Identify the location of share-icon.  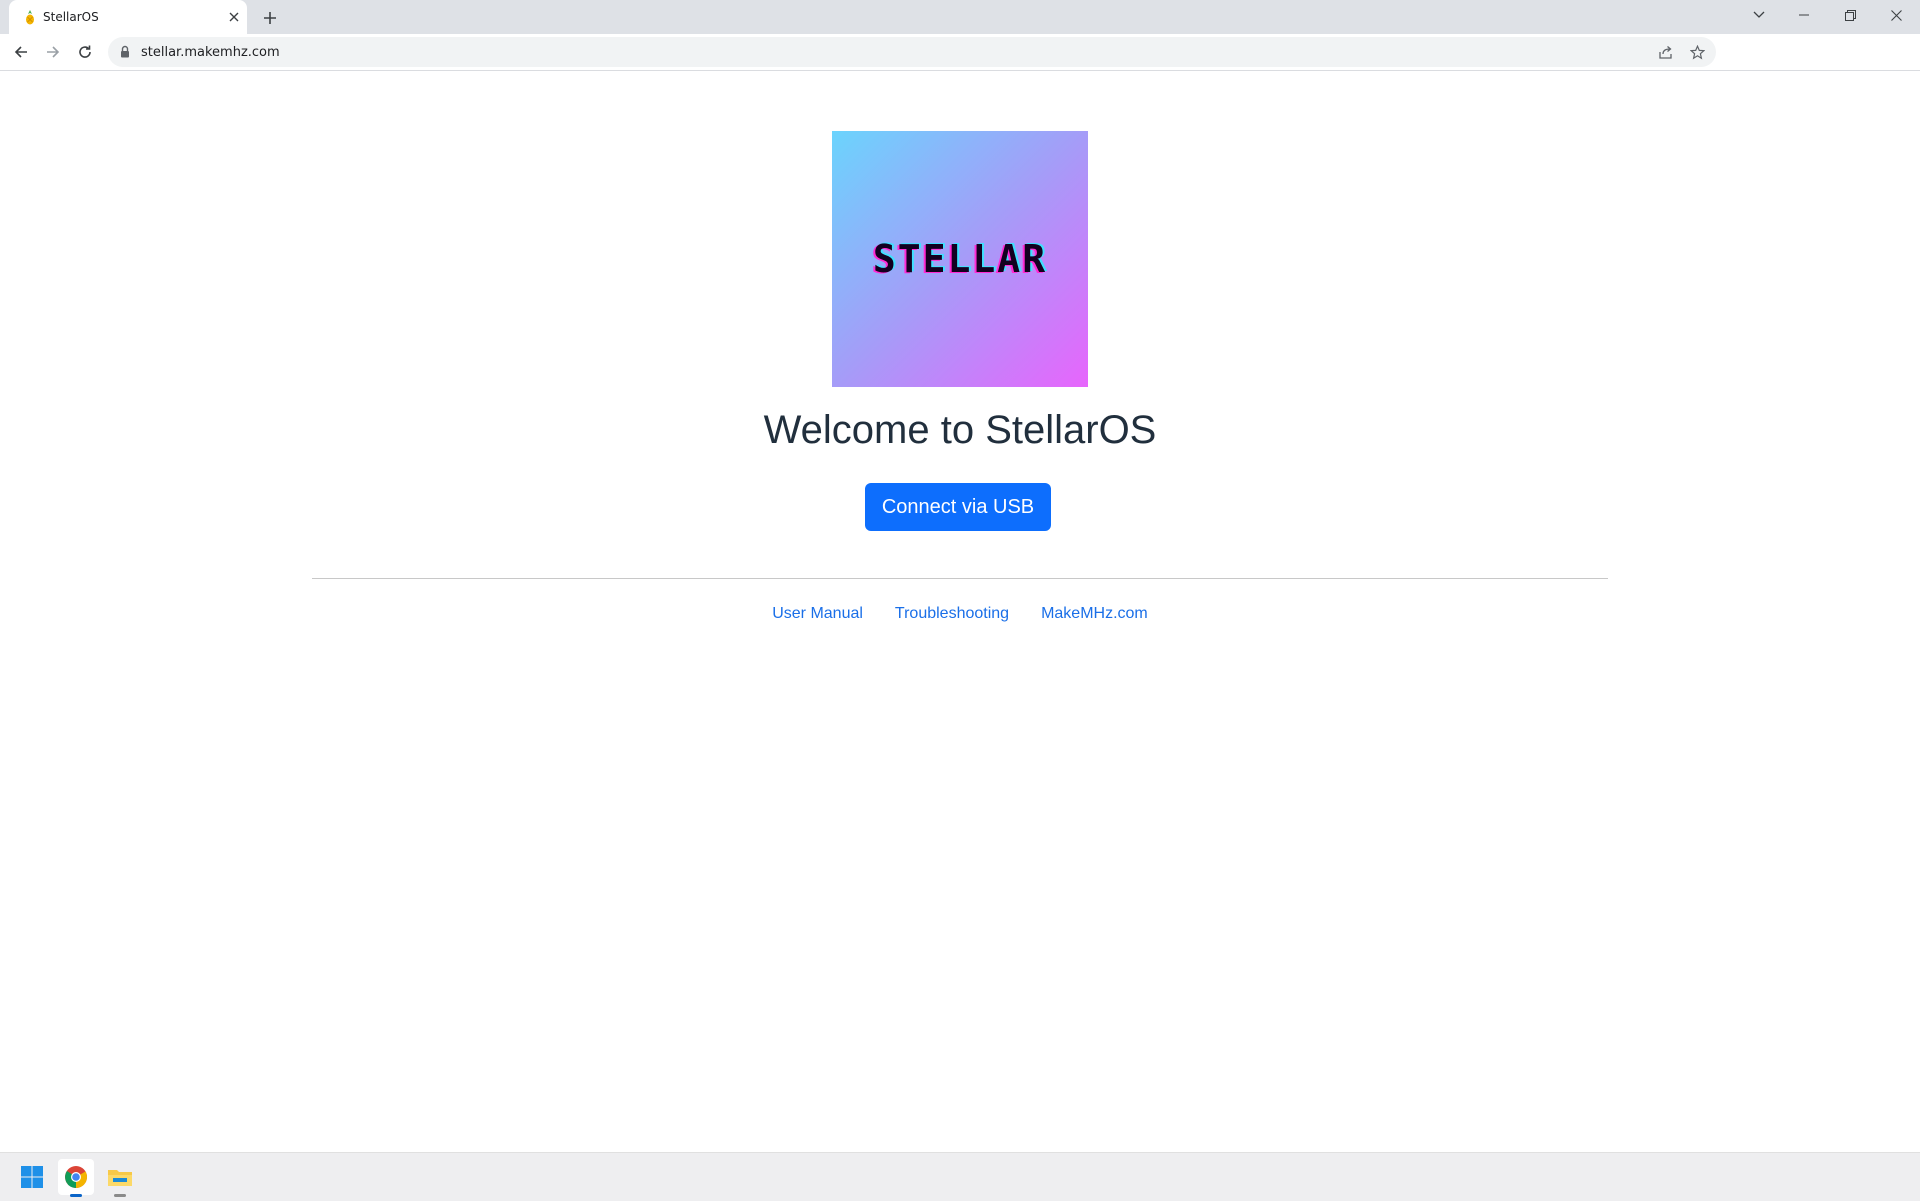
(1665, 52).